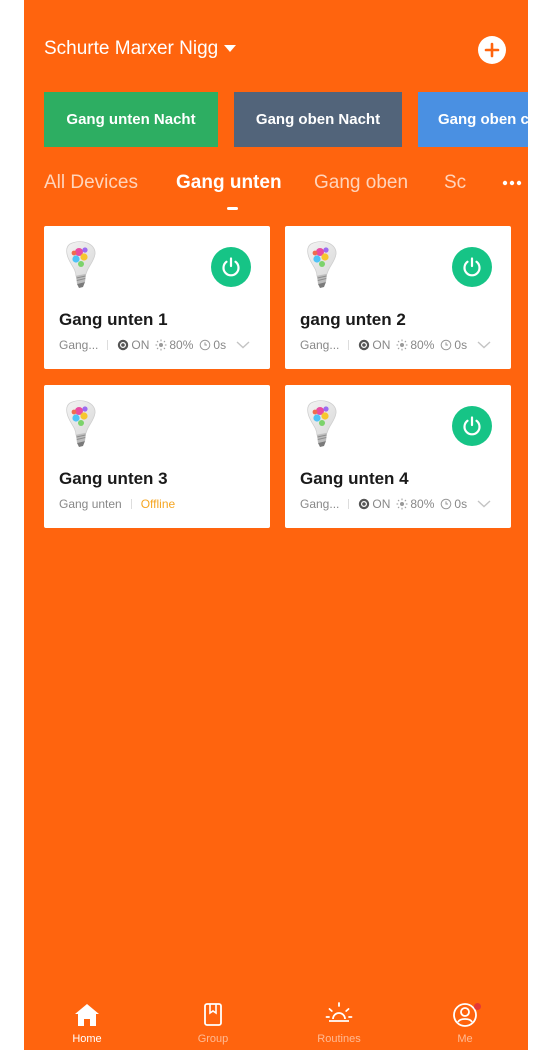 The height and width of the screenshot is (1050, 537). I want to click on bottom-nav: Home Group Routines Me, so click(276, 1025).